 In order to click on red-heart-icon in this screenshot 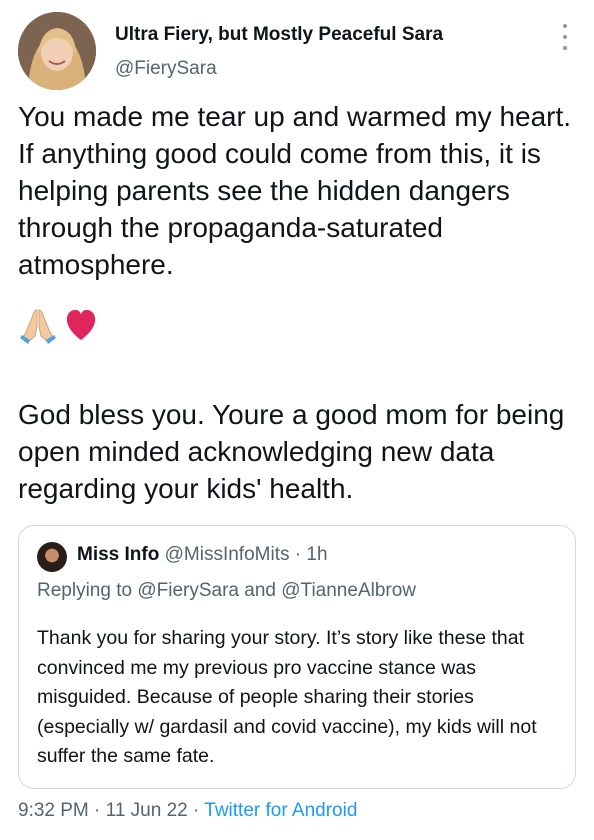, I will do `click(81, 324)`.